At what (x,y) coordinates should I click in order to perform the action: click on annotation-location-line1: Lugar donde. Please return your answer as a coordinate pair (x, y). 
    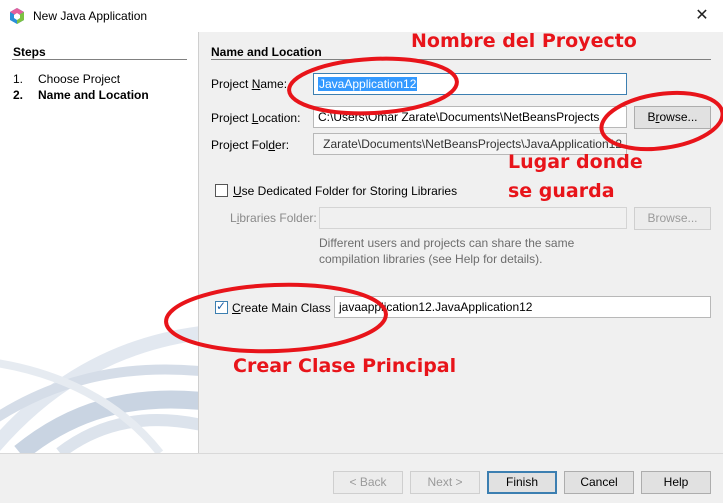
    Looking at the image, I should click on (575, 162).